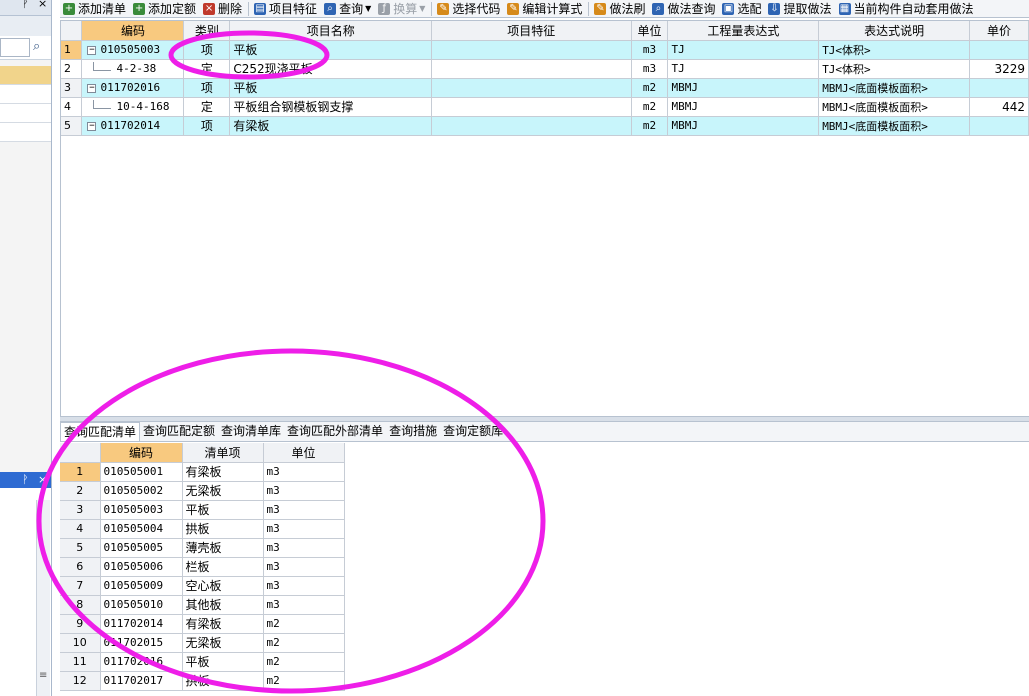  I want to click on toolbar-button-query: ⌕ 查询 ▼, so click(348, 8).